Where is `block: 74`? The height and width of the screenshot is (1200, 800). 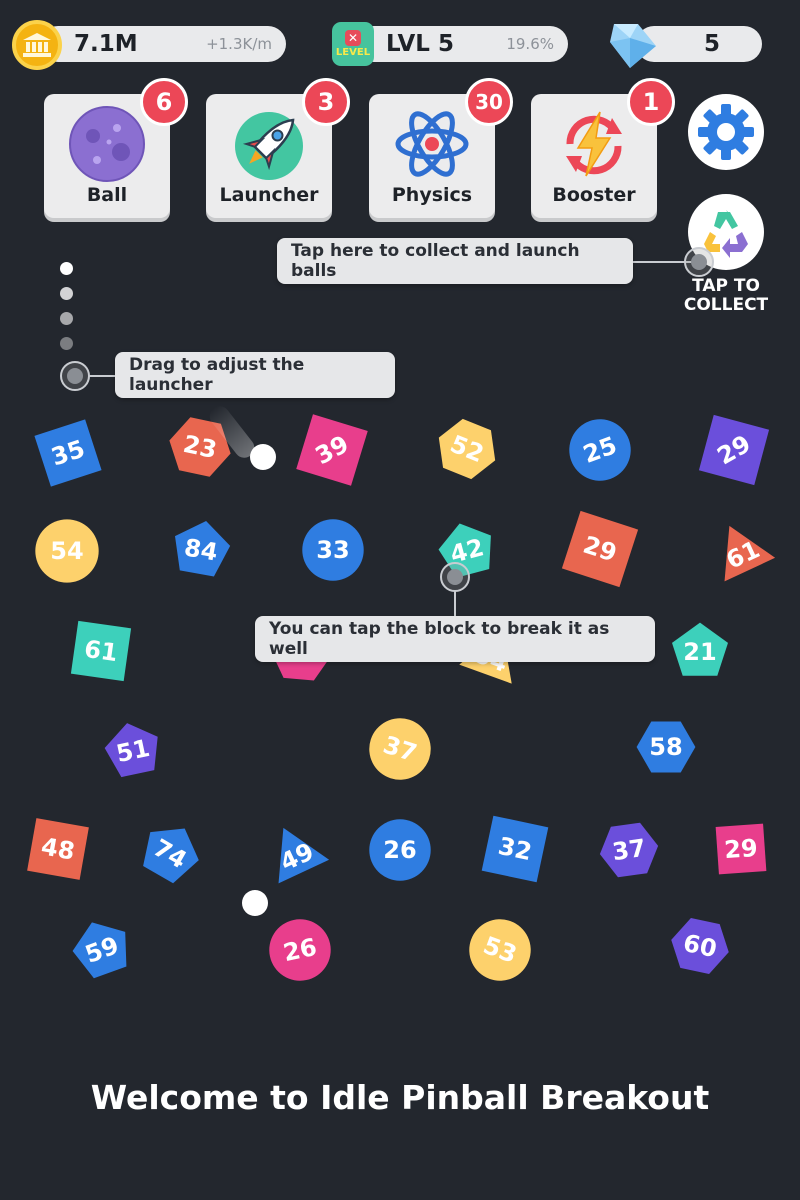
block: 74 is located at coordinates (170, 854).